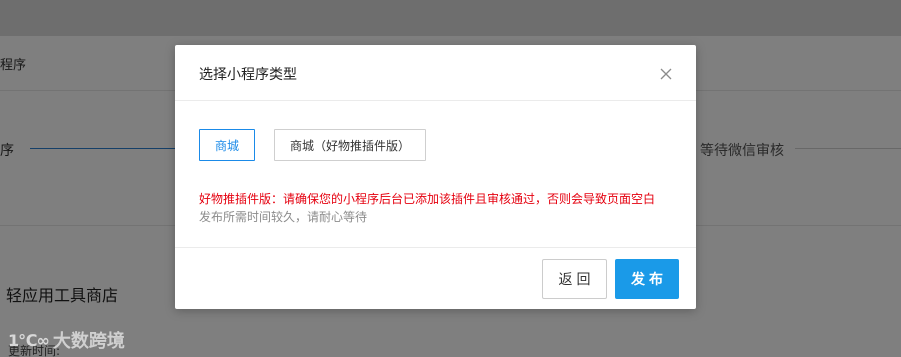  I want to click on close-button, so click(666, 74).